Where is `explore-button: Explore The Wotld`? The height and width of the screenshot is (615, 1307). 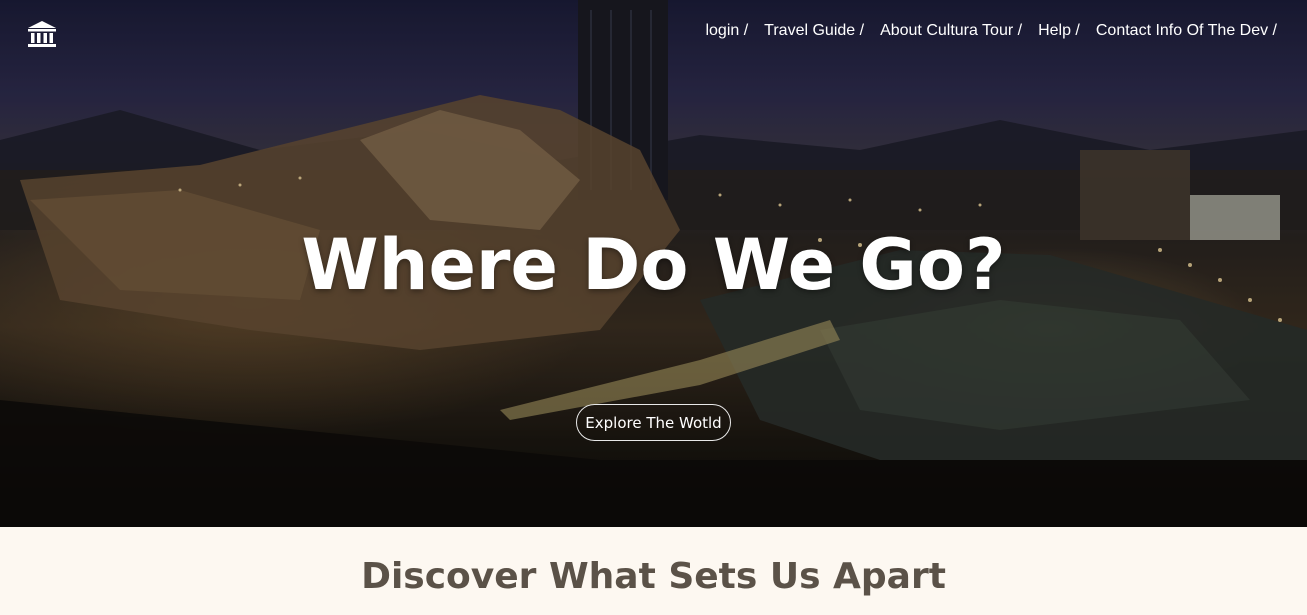 explore-button: Explore The Wotld is located at coordinates (653, 422).